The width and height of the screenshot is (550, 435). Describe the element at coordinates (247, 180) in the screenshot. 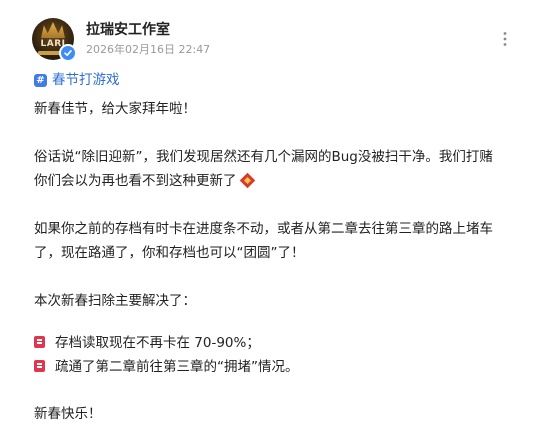

I see `red-envelope-emoji` at that location.